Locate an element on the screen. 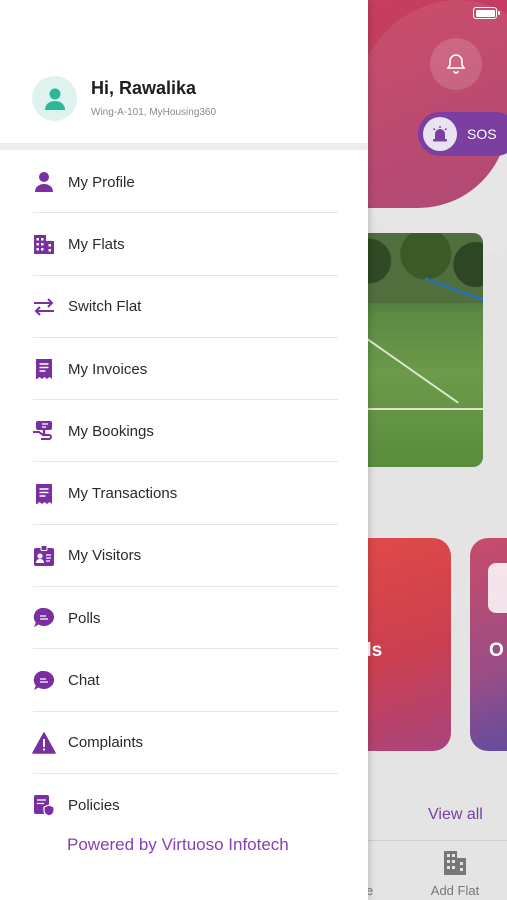 The image size is (507, 900). greeting-text: Hi, Rawalika is located at coordinates (144, 88).